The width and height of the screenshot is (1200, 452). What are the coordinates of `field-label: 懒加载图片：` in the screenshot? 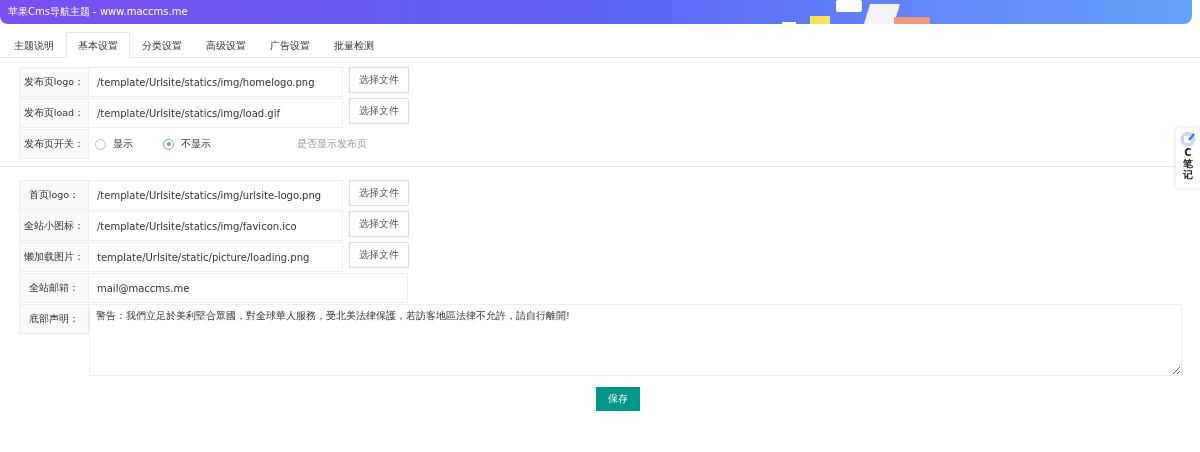 It's located at (54, 257).